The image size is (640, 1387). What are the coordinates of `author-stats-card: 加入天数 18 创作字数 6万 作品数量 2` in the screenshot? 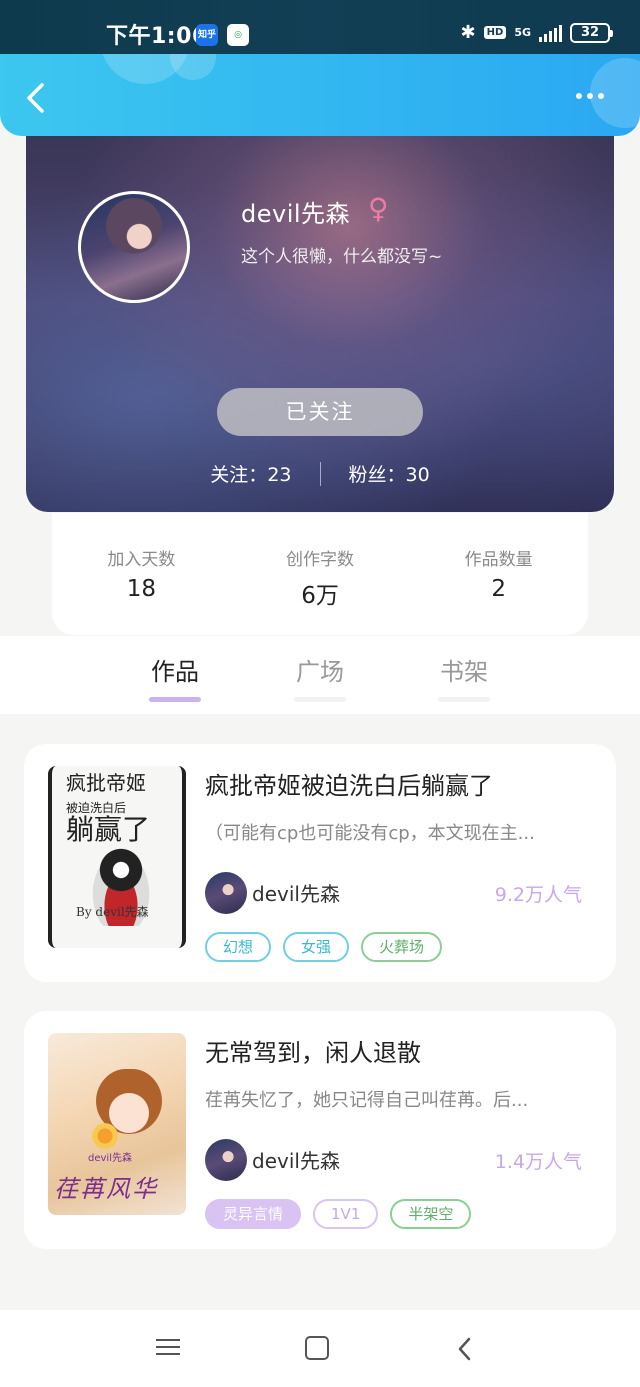 It's located at (320, 574).